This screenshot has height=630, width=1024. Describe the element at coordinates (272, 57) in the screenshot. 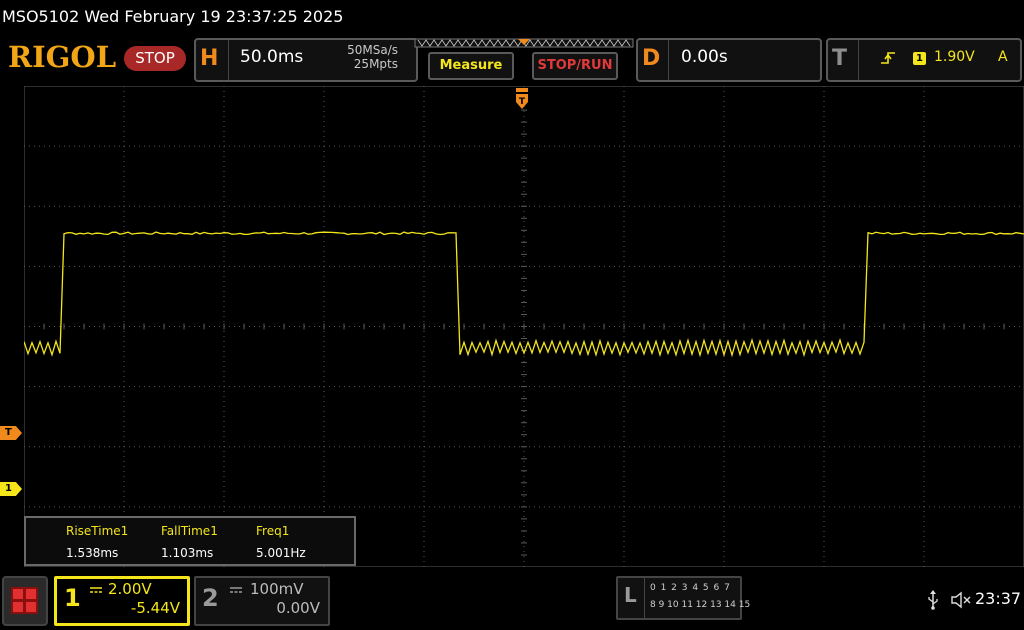

I see `timebase-value: 50.0ms` at that location.